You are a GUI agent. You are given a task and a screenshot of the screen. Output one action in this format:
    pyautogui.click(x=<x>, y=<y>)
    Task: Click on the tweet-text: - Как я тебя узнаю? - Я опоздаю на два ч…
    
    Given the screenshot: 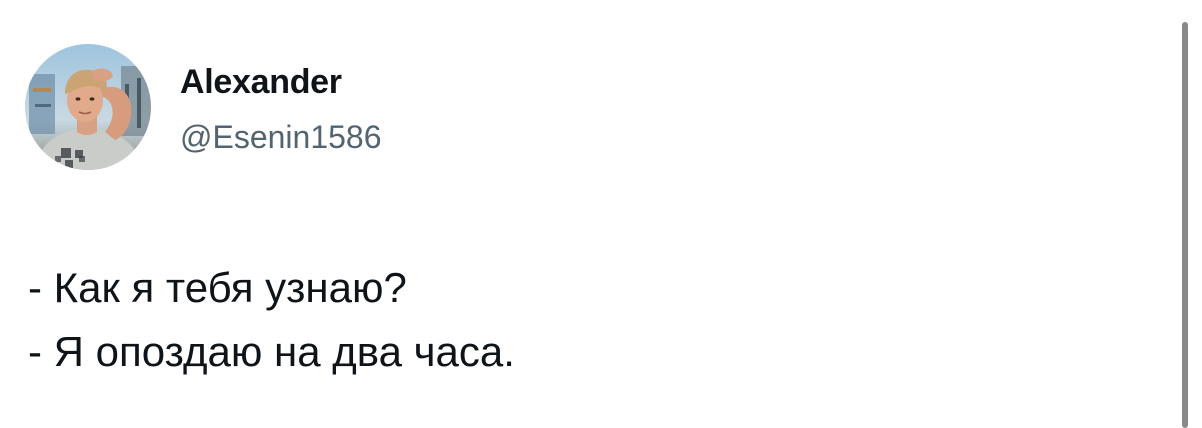 What is the action you would take?
    pyautogui.click(x=271, y=320)
    